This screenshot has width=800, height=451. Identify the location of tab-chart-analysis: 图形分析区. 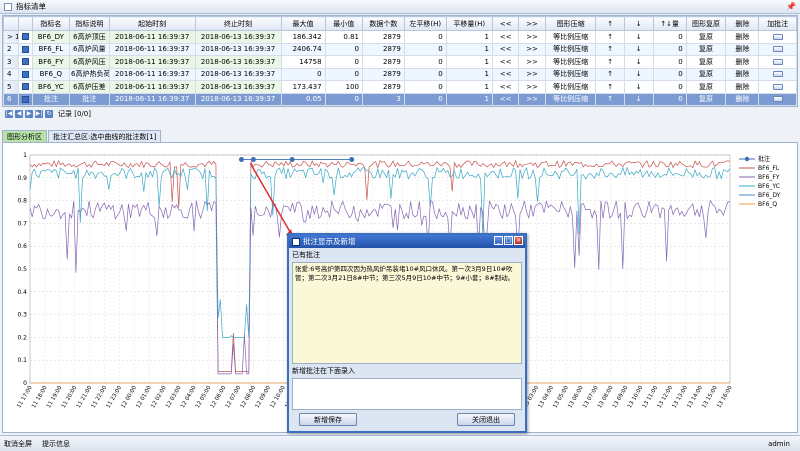
(24, 136).